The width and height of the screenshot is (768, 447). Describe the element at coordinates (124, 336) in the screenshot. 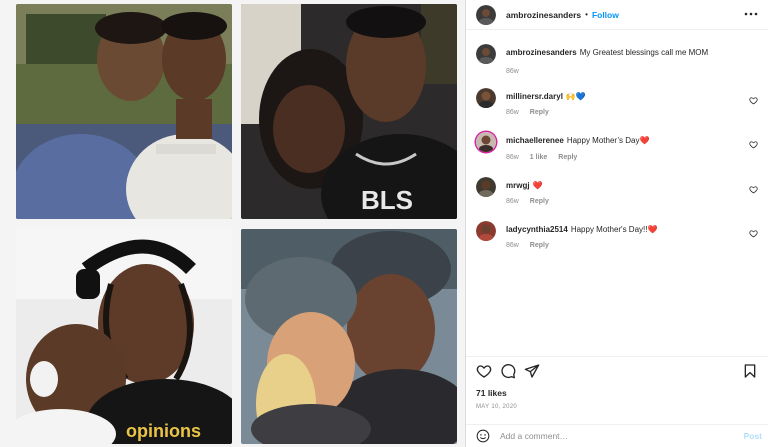

I see `photo-mother-son-headphones: opinions` at that location.